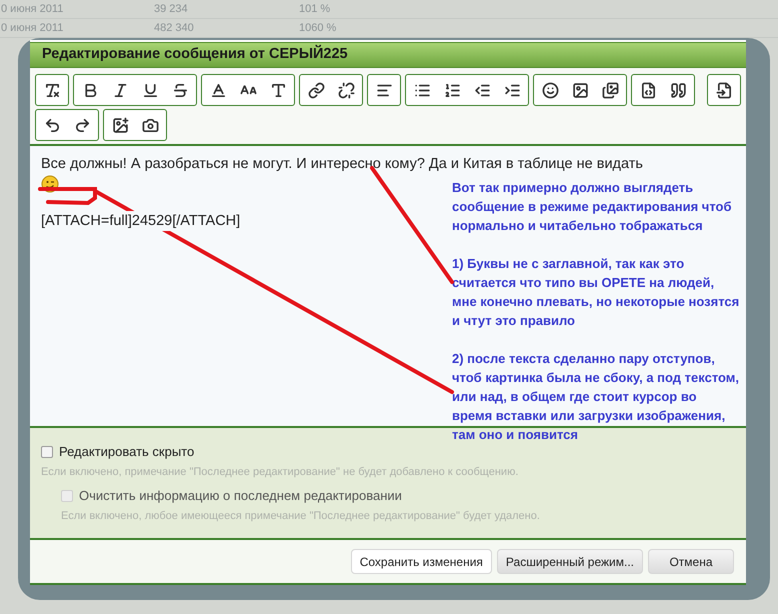  I want to click on table-cell-text: 482 340, so click(174, 28).